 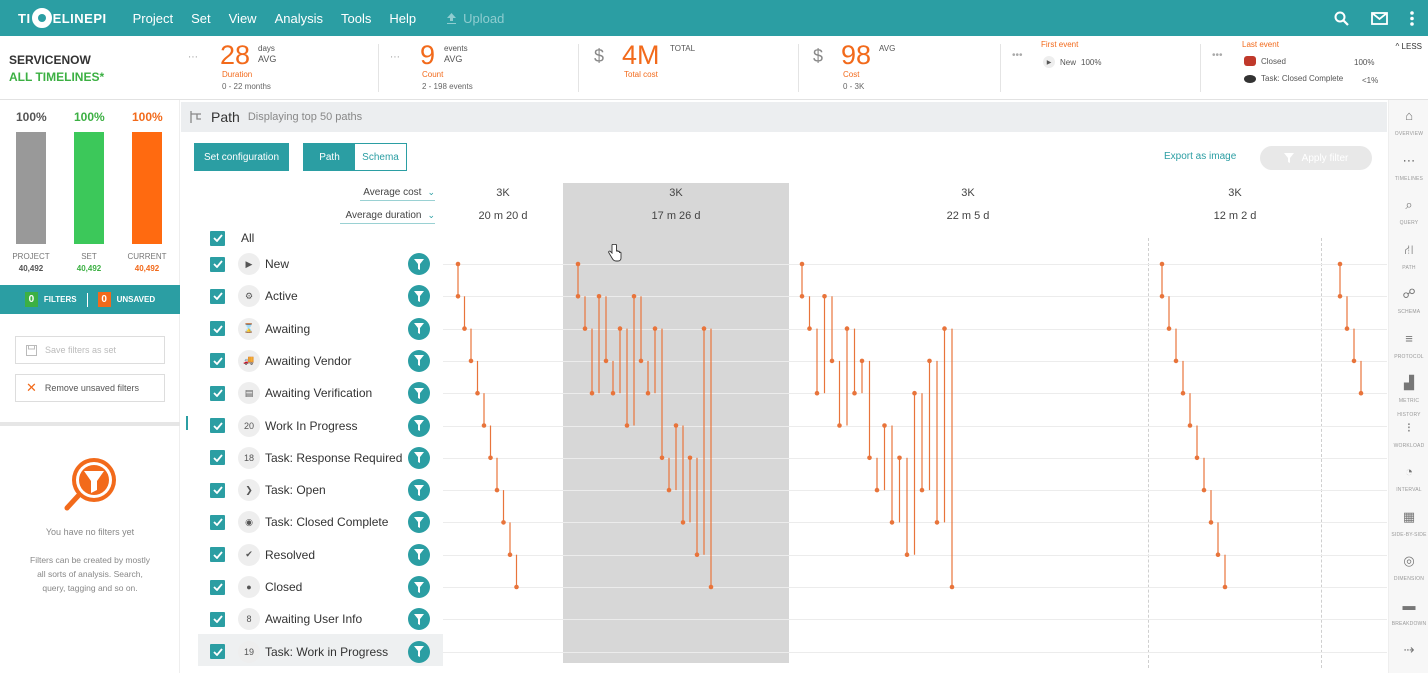 I want to click on sidebar-item-timelines: ⋯ TIMELINES, so click(x=1408, y=168).